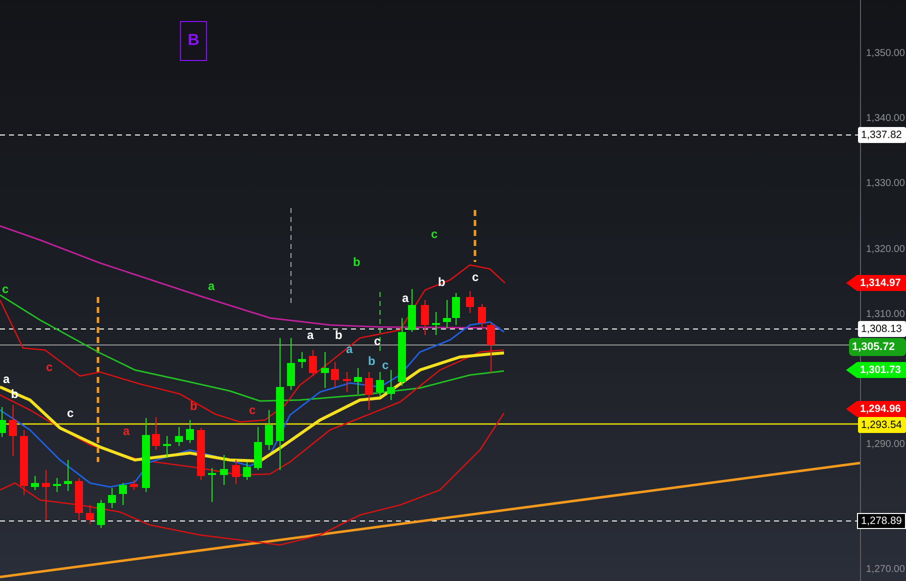 This screenshot has width=906, height=581. I want to click on axis-tick-label: 1,320.00, so click(885, 250).